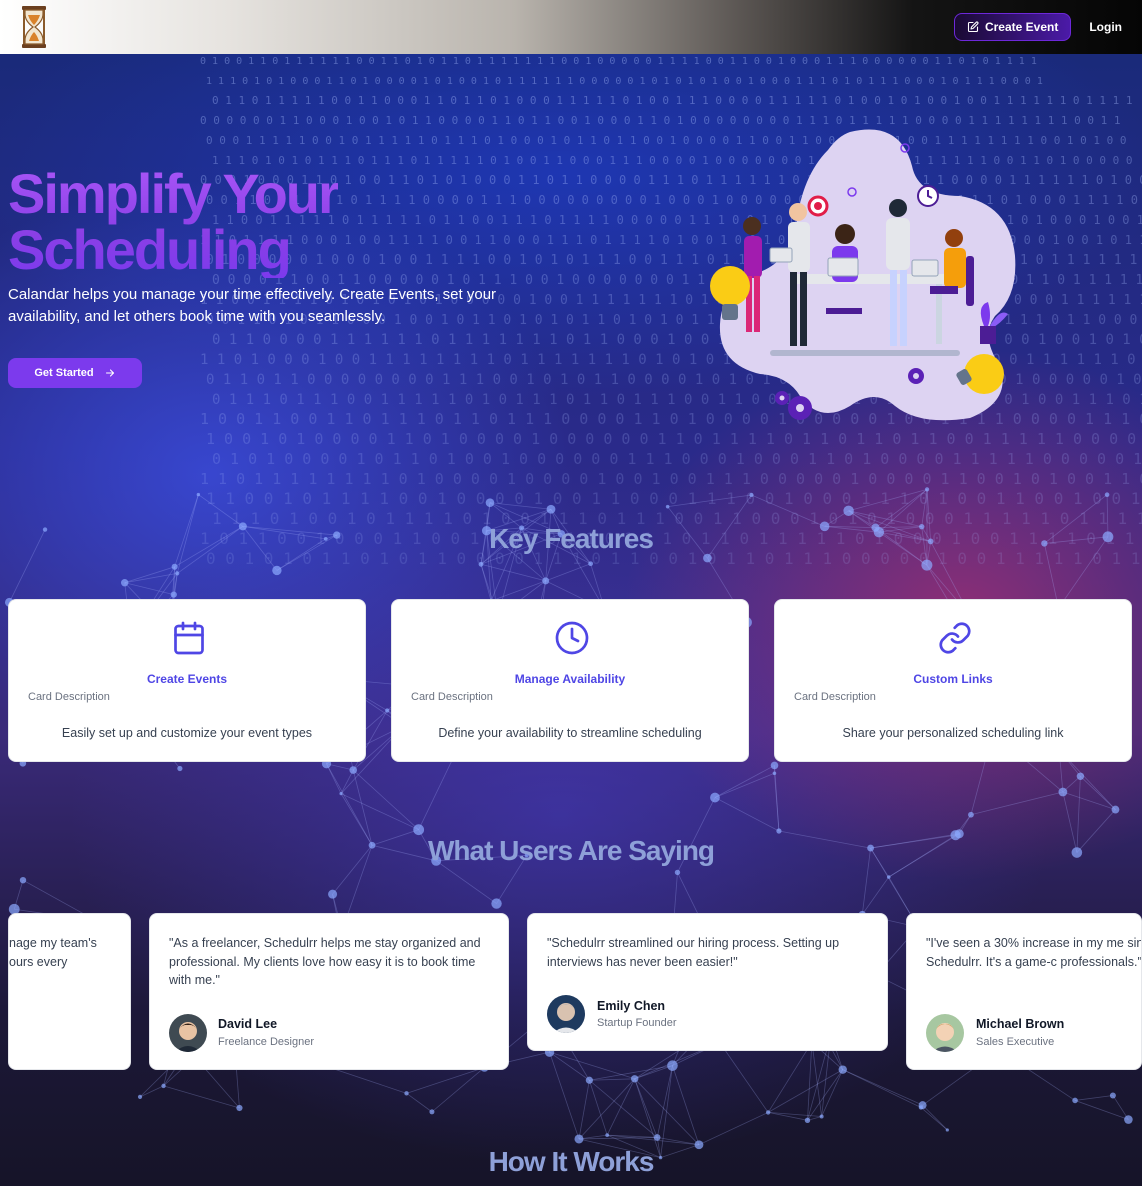  What do you see at coordinates (631, 1006) in the screenshot?
I see `testimonial-name: Emily Chen` at bounding box center [631, 1006].